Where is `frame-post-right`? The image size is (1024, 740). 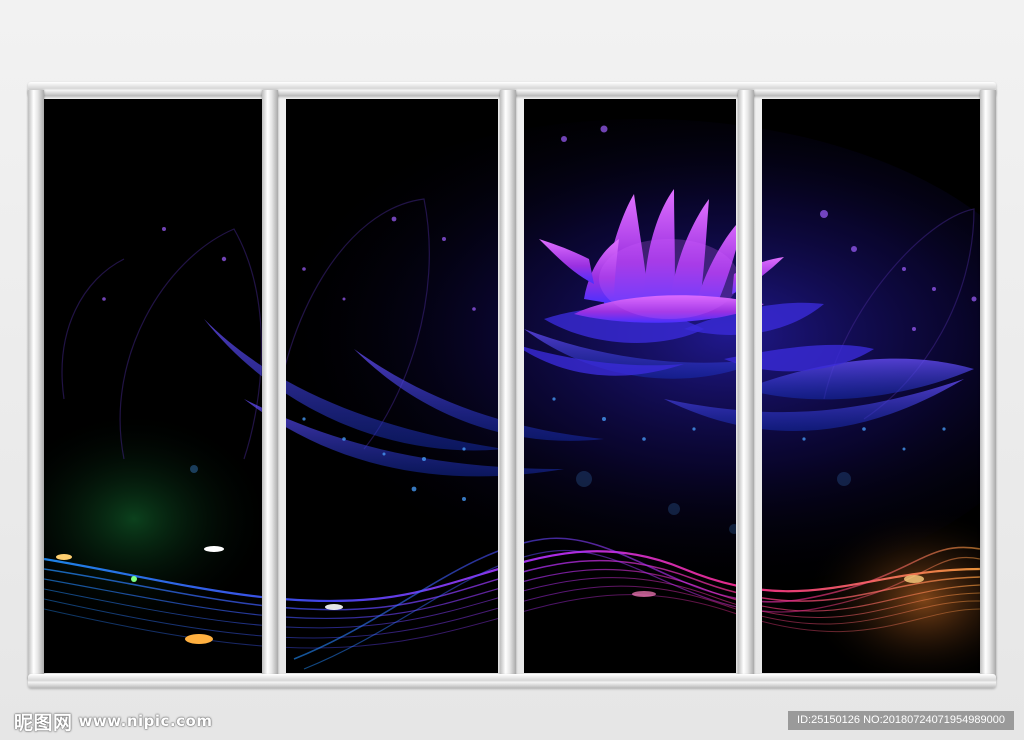 frame-post-right is located at coordinates (988, 385).